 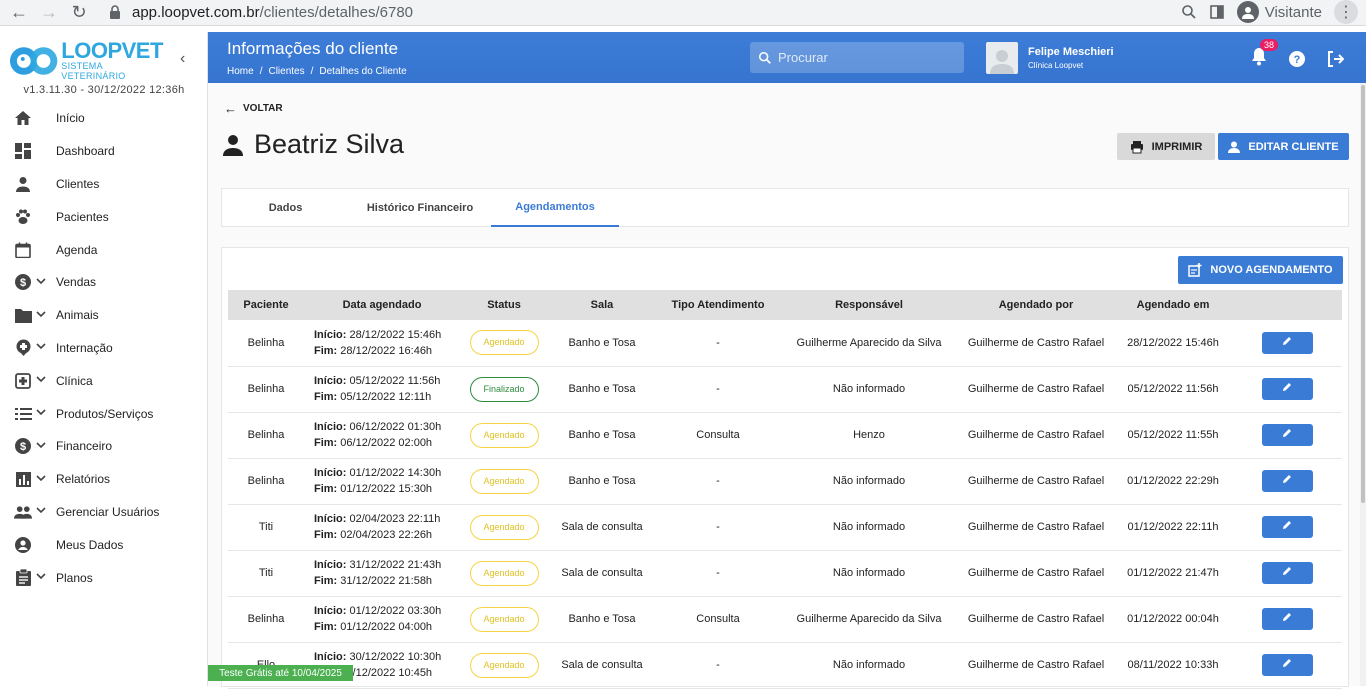 What do you see at coordinates (602, 435) in the screenshot?
I see `cell-room: Banho e Tosa` at bounding box center [602, 435].